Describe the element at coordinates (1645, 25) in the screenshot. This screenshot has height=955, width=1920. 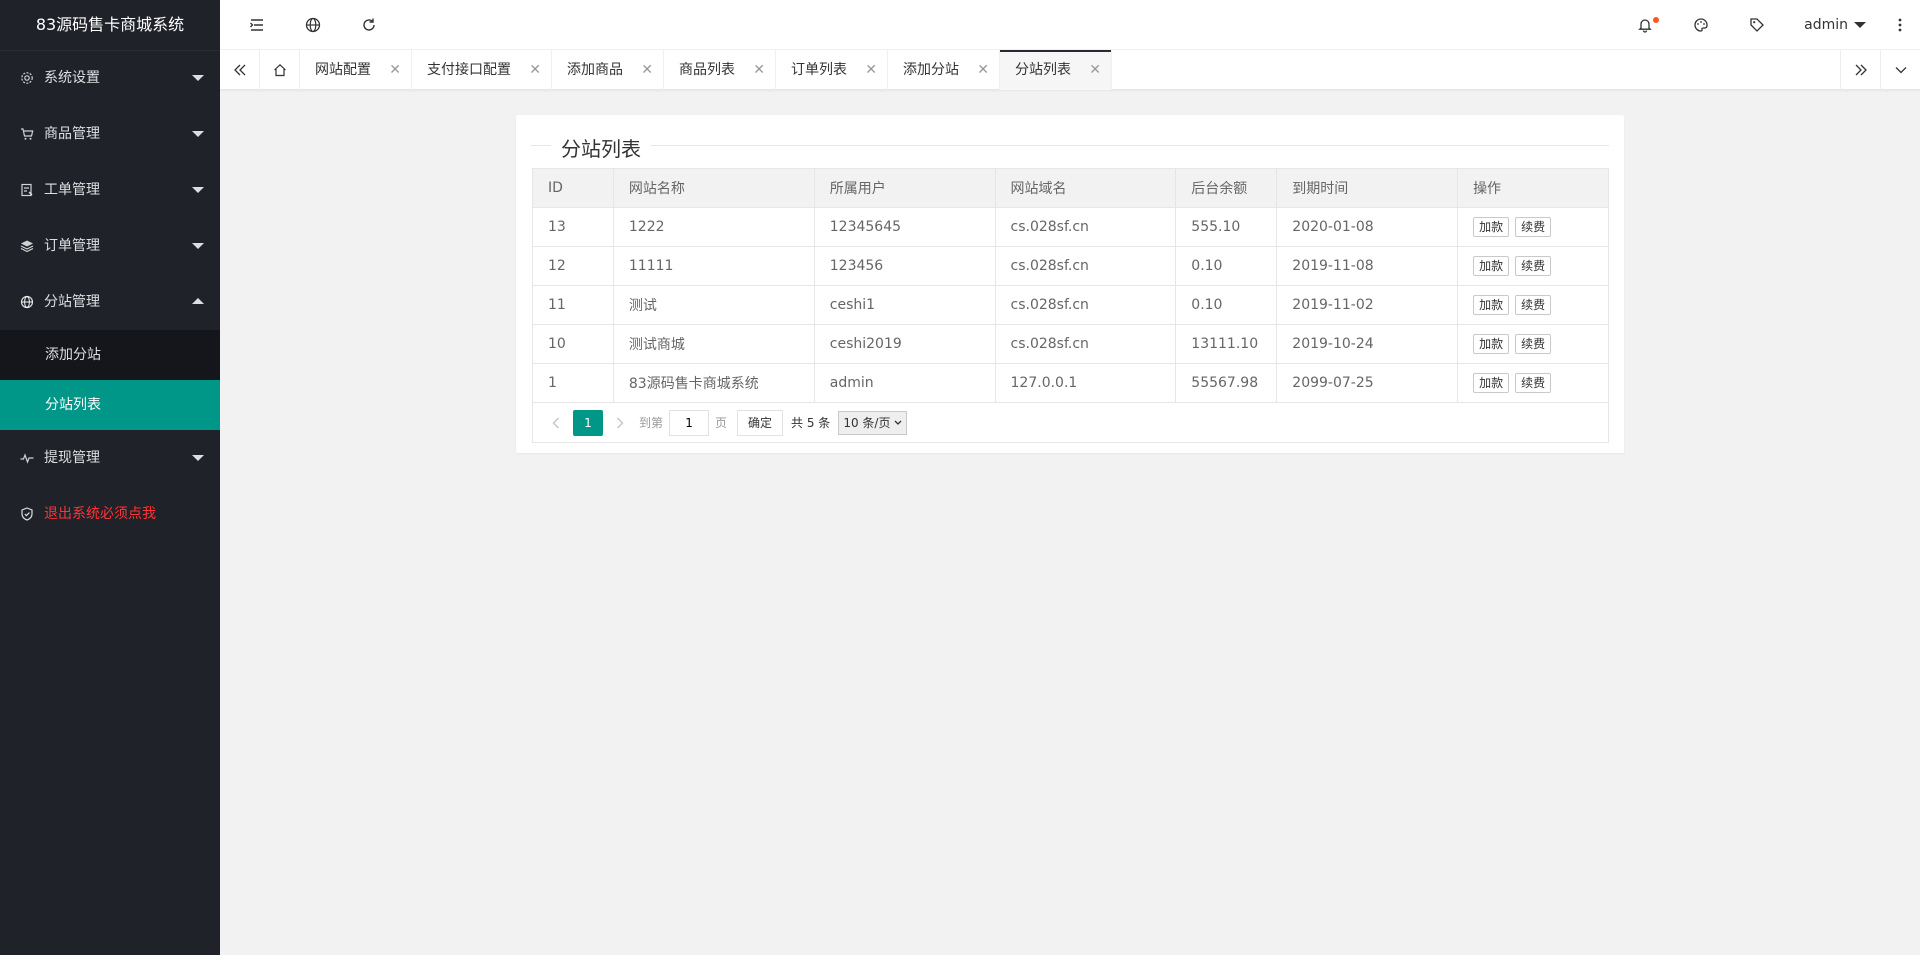
I see `bell-icon` at that location.